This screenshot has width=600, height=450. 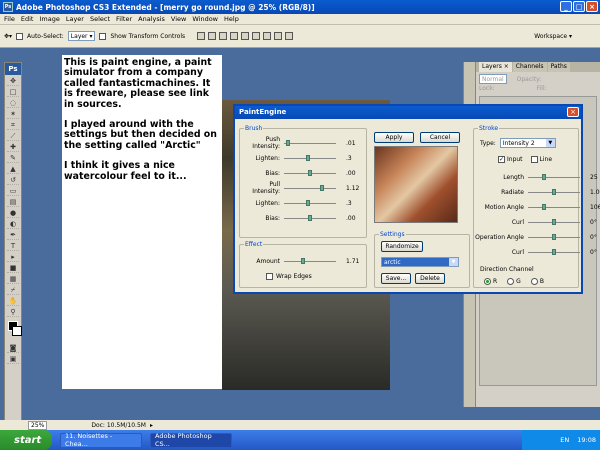 What do you see at coordinates (13, 290) in the screenshot?
I see `eyedropper-tool-icon: ⌿` at bounding box center [13, 290].